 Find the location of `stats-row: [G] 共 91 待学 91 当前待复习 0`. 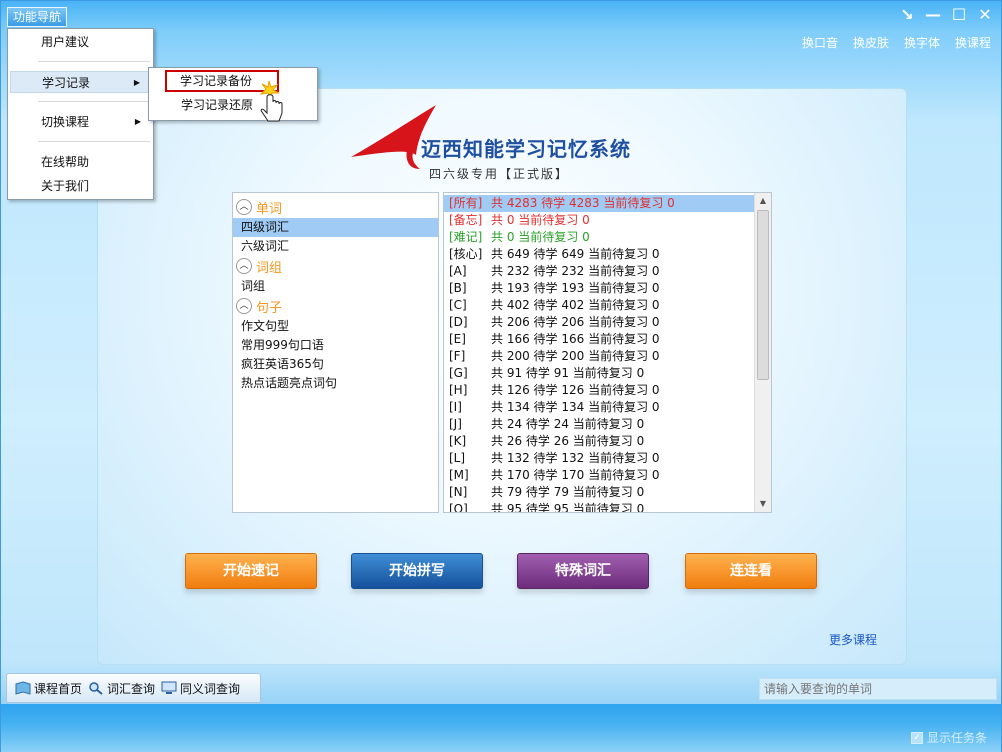

stats-row: [G] 共 91 待学 91 当前待复习 0 is located at coordinates (599, 373).